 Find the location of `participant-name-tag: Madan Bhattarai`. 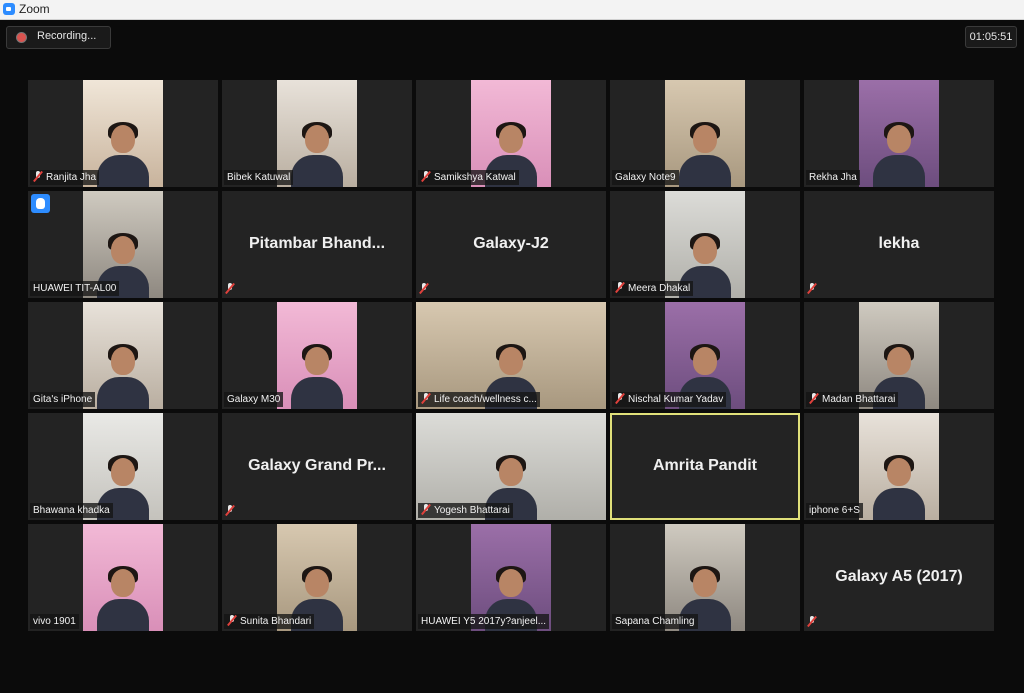

participant-name-tag: Madan Bhattarai is located at coordinates (852, 399).